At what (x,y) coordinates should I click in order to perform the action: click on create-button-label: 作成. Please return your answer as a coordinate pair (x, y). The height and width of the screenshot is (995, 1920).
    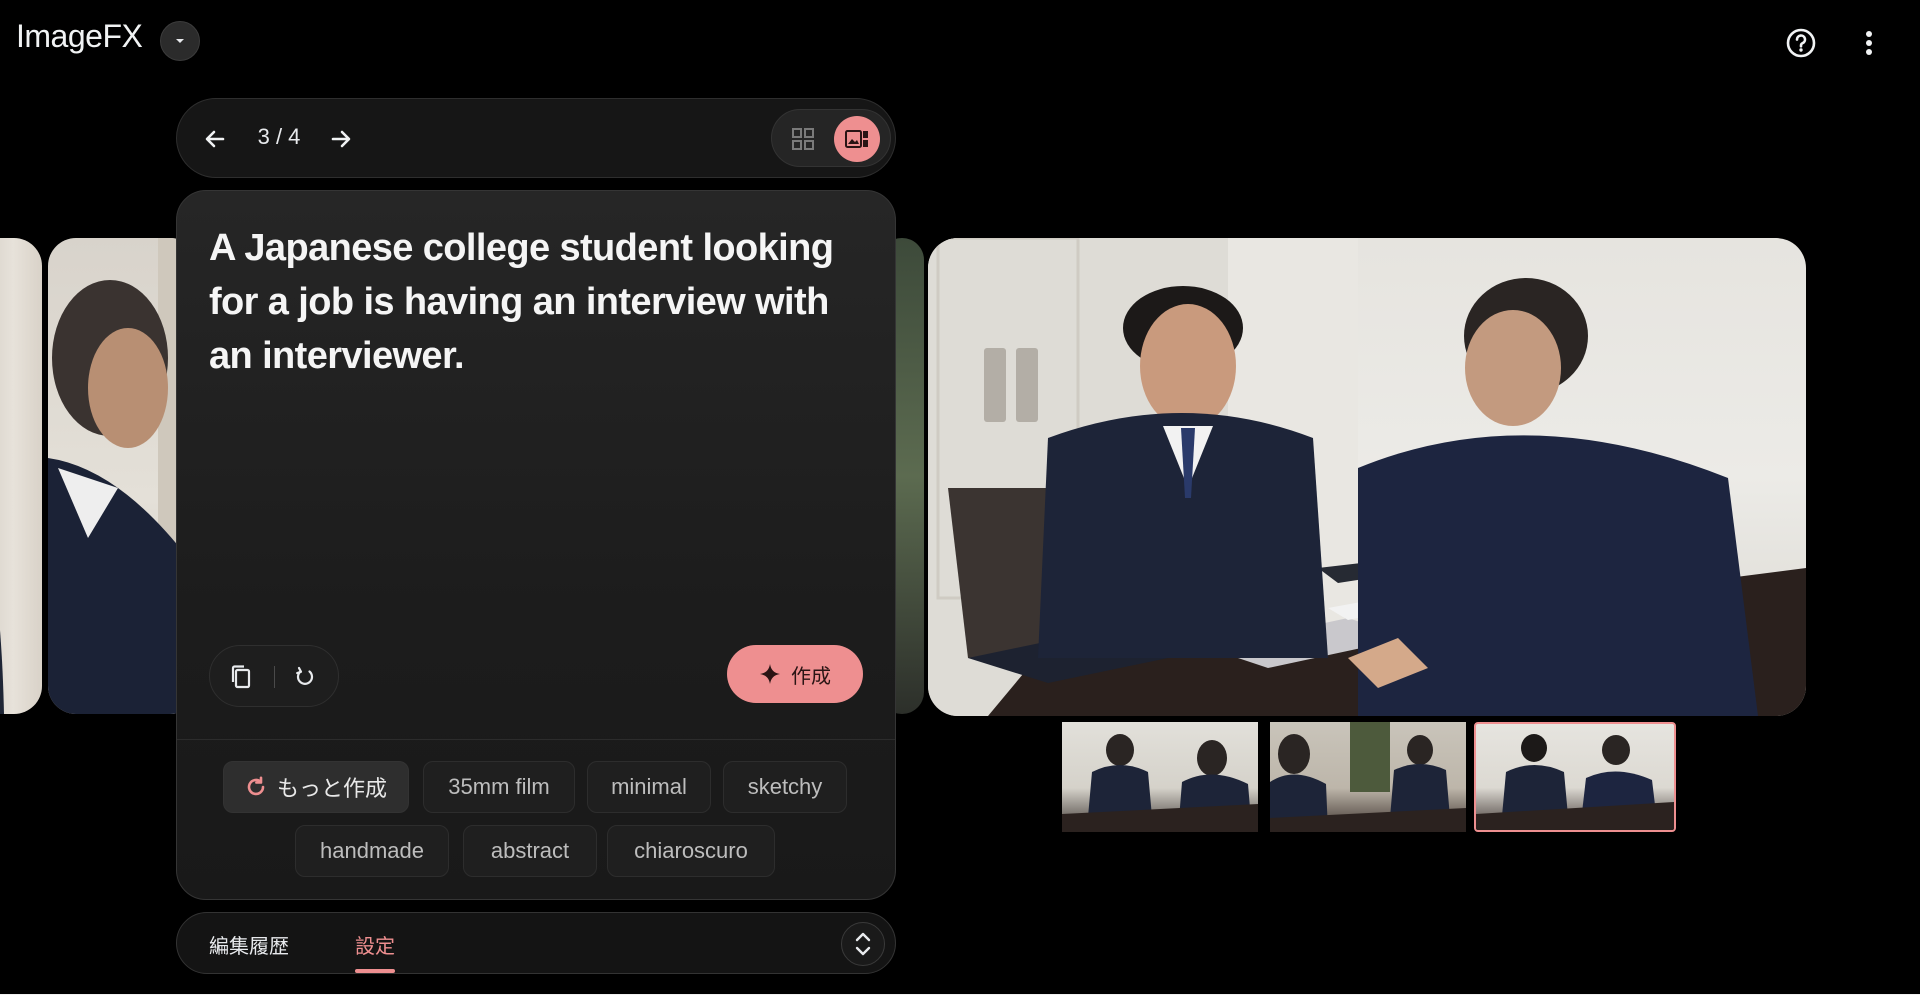
    Looking at the image, I should click on (811, 675).